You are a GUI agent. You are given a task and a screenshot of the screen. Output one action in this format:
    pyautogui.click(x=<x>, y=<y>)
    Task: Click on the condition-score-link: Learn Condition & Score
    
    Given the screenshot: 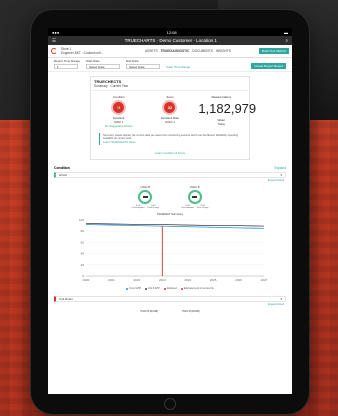 What is the action you would take?
    pyautogui.click(x=170, y=153)
    